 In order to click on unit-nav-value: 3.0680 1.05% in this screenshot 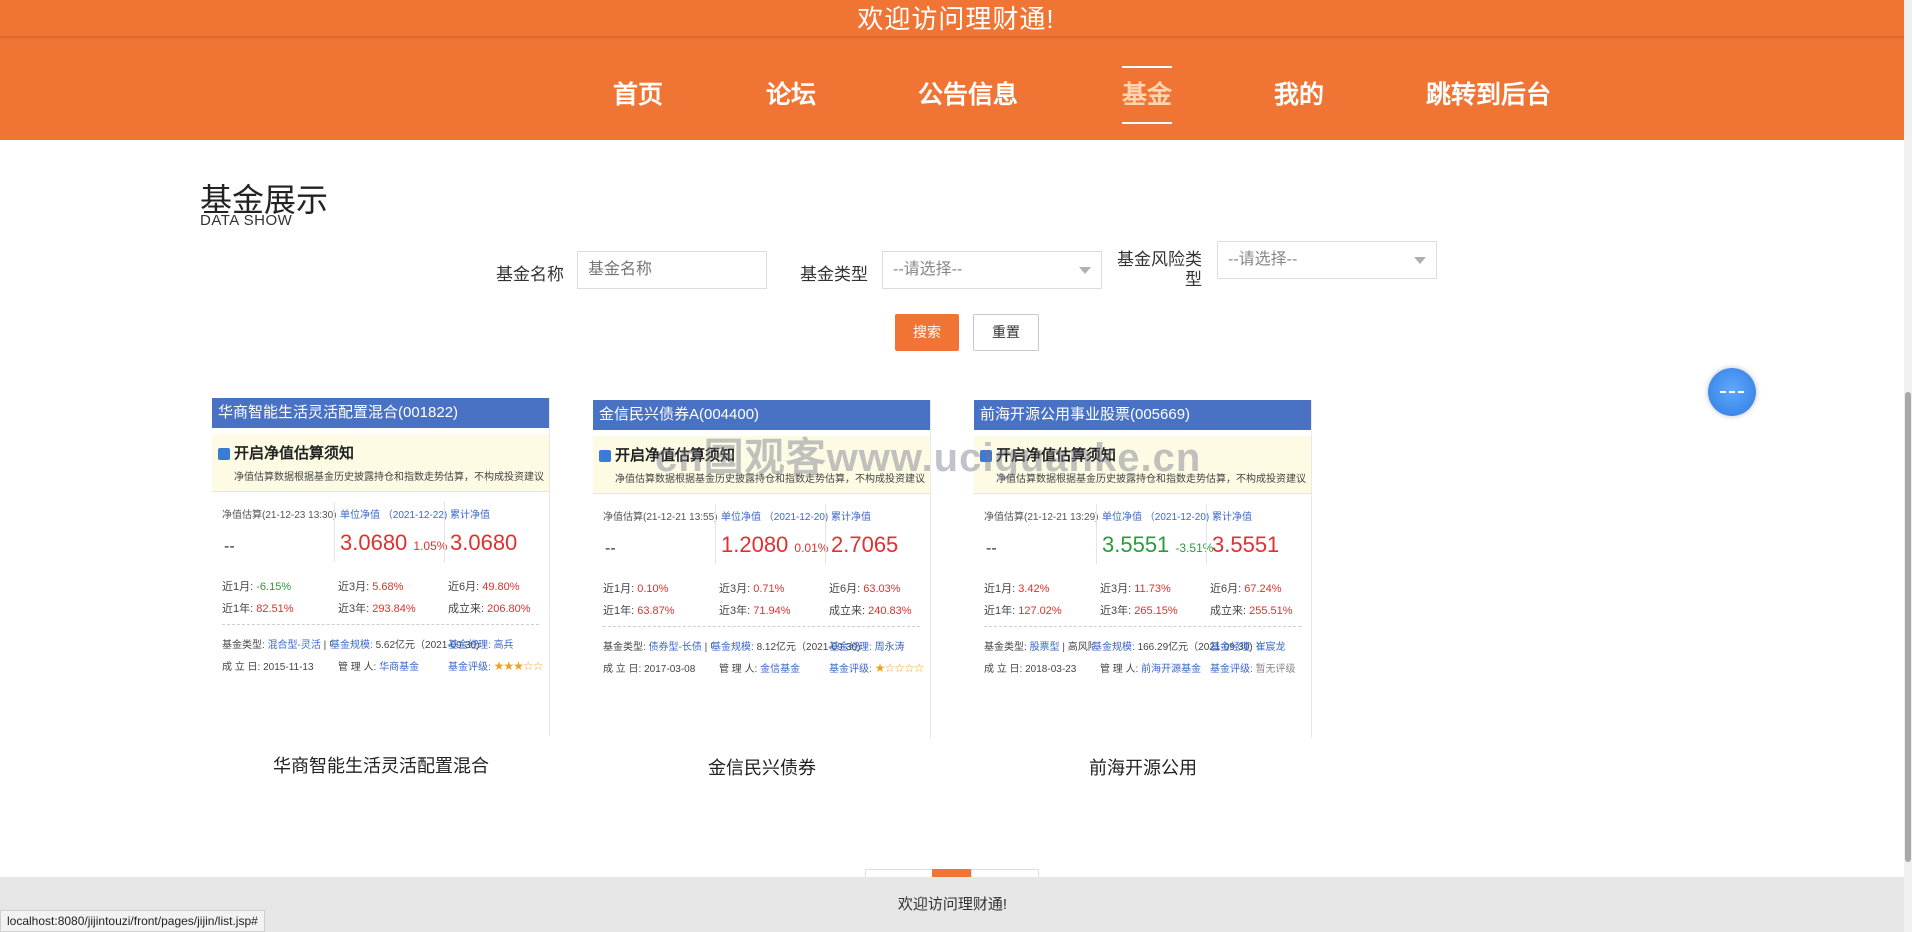, I will do `click(393, 543)`.